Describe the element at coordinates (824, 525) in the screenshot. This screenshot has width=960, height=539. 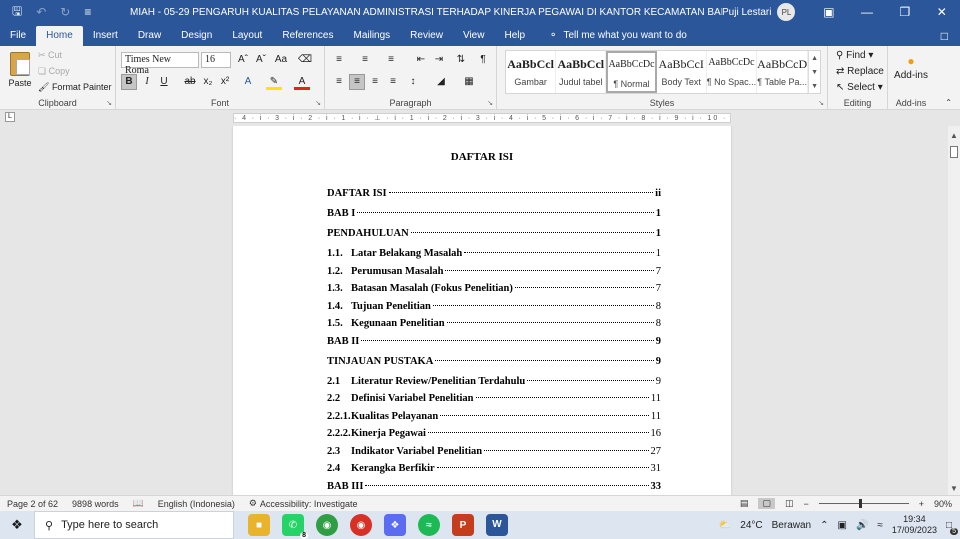
I see `chevron-up-icon: ⌃` at that location.